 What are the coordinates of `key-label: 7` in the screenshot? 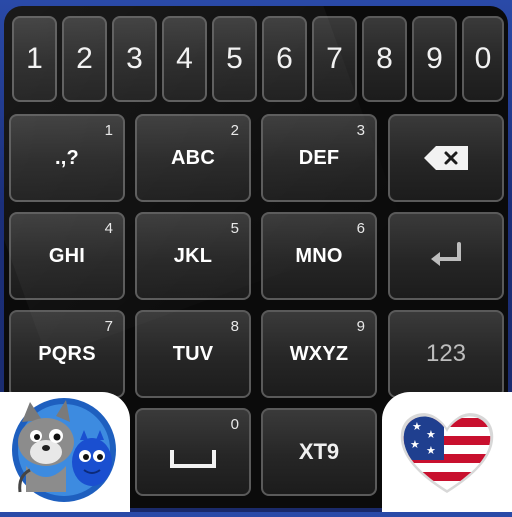 It's located at (334, 58).